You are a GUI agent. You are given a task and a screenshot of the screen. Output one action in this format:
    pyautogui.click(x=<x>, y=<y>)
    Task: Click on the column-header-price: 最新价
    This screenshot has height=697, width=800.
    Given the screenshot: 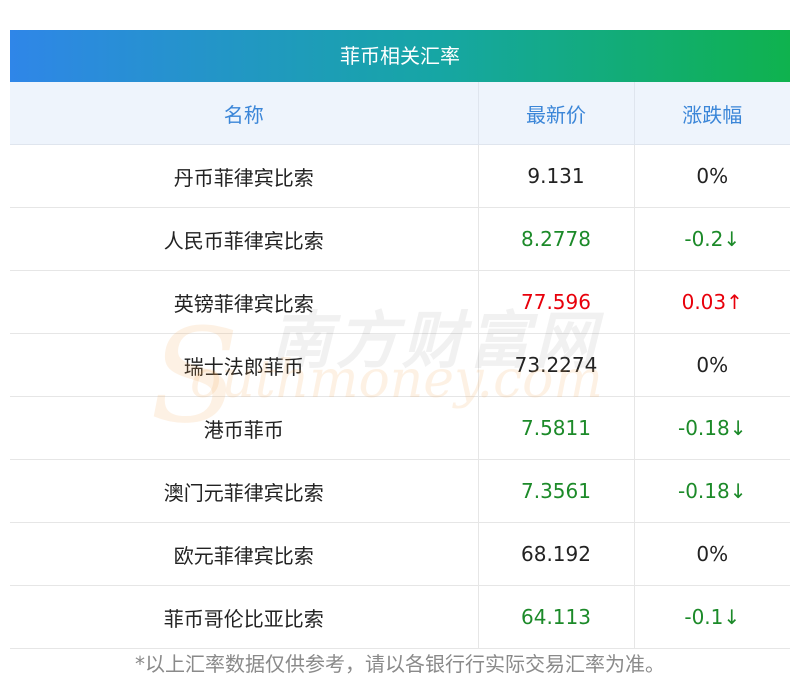 What is the action you would take?
    pyautogui.click(x=555, y=113)
    